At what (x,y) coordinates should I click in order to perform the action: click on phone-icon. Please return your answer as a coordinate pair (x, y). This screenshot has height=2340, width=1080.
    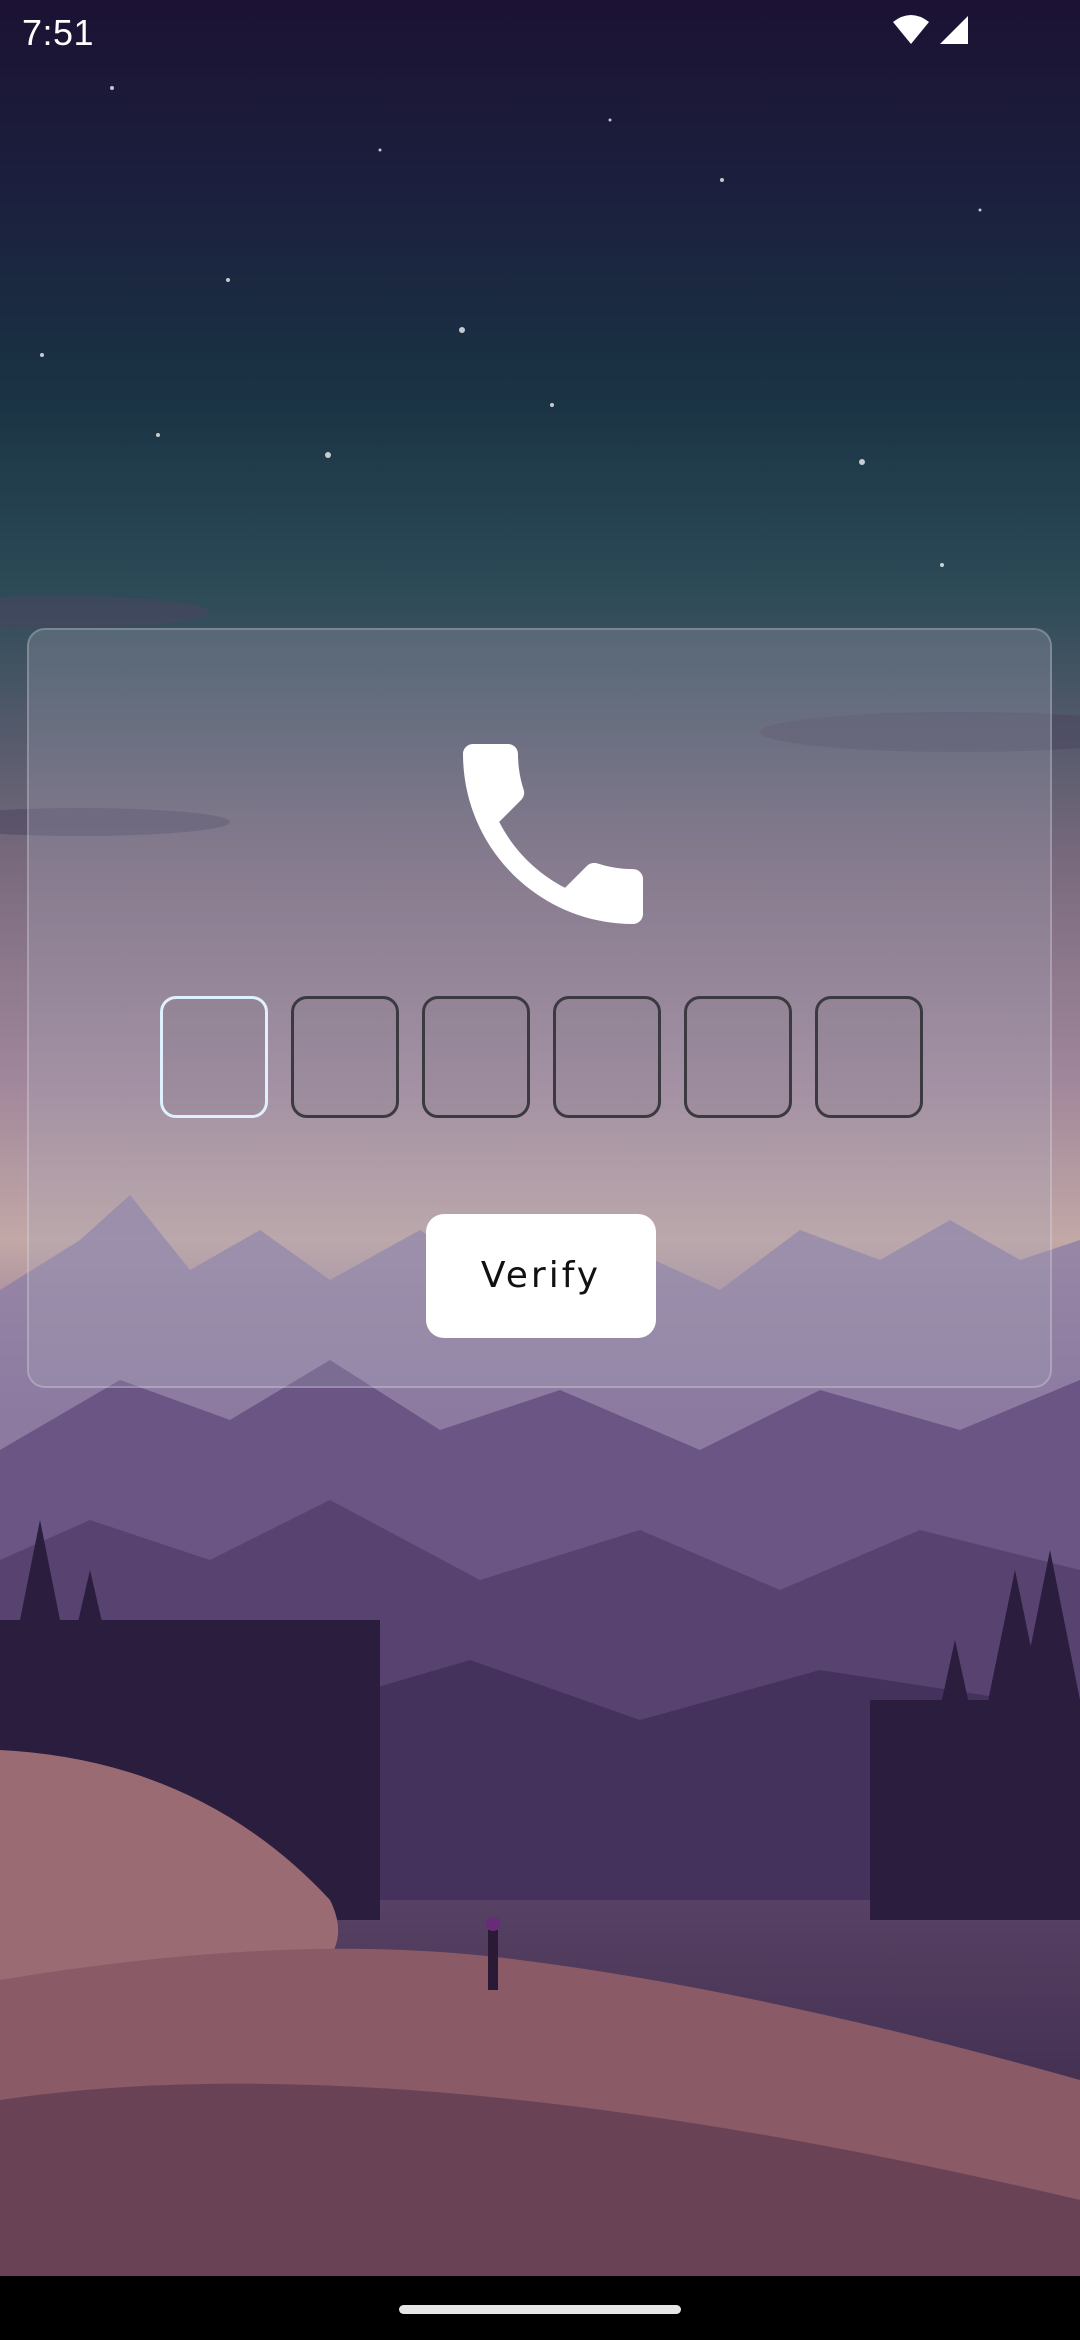
    Looking at the image, I should click on (553, 834).